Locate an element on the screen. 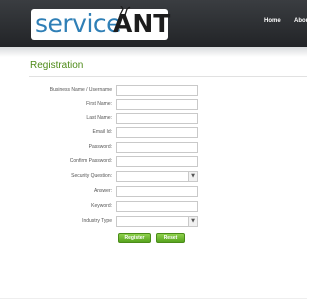 This screenshot has width=320, height=307. form-row-confirm-password: Confirm Password: is located at coordinates (153, 162).